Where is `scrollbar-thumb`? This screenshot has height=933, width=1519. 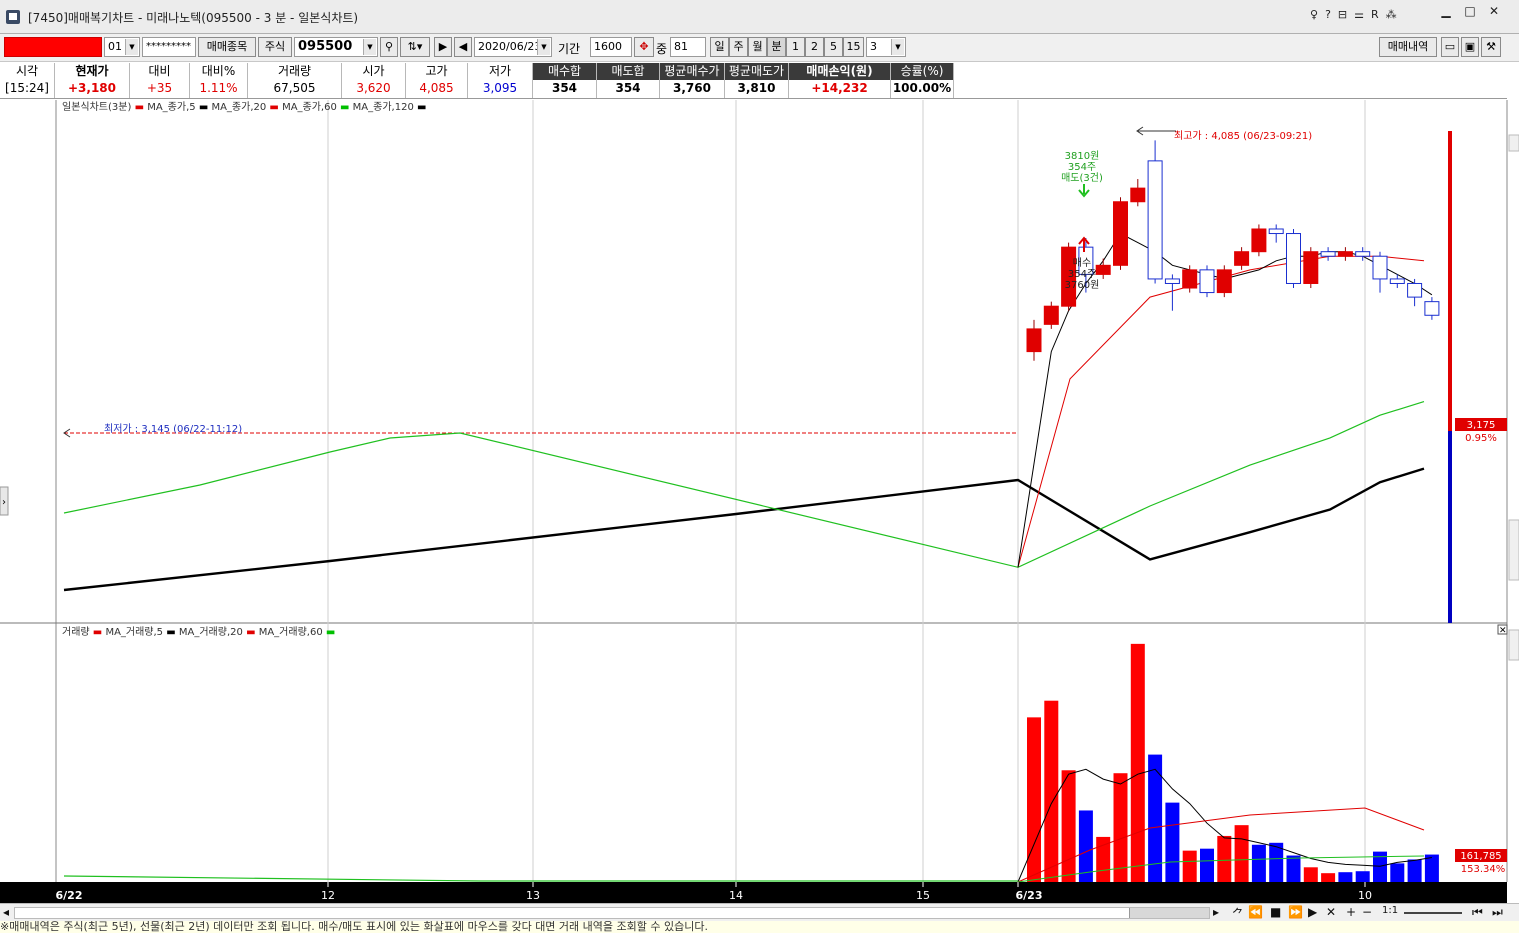 scrollbar-thumb is located at coordinates (1169, 913).